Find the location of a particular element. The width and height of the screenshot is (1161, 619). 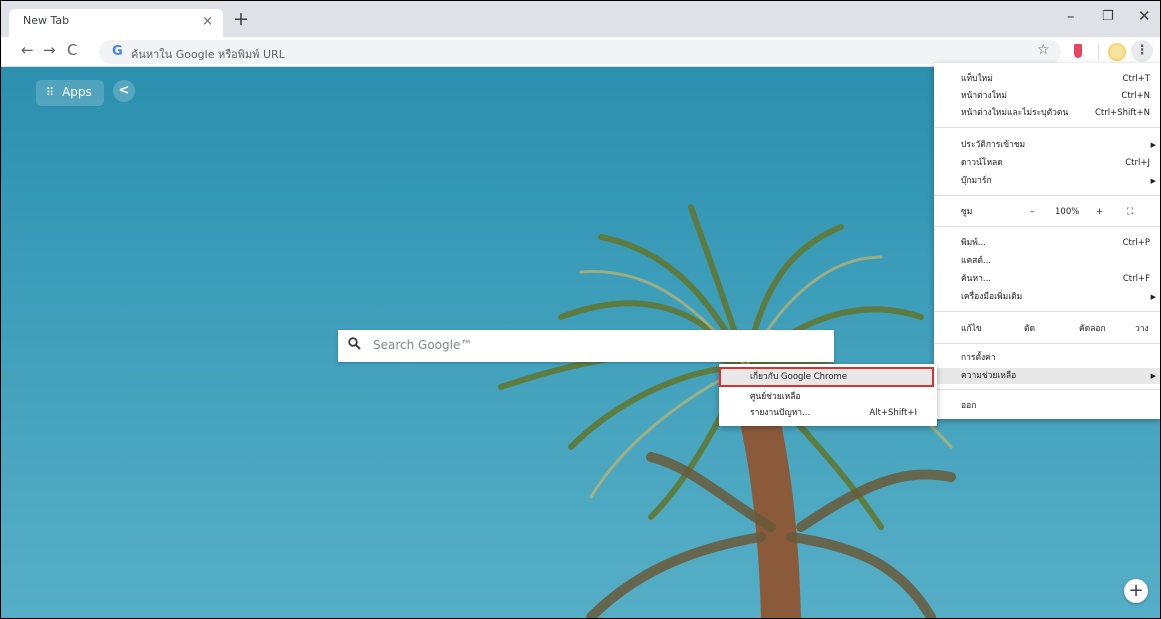

close-window-button: ✕ is located at coordinates (1144, 16).